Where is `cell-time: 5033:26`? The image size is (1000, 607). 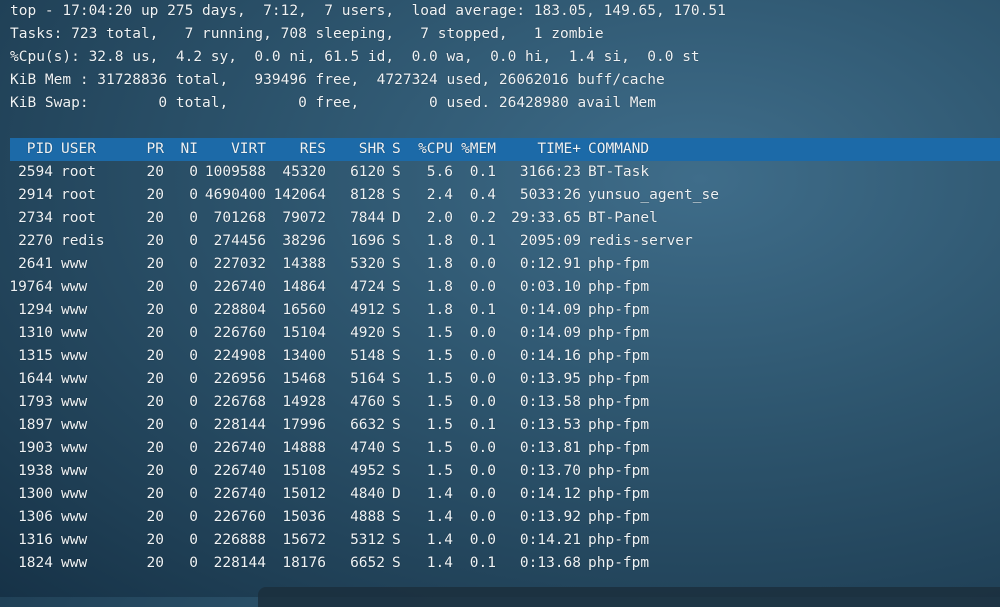
cell-time: 5033:26 is located at coordinates (550, 195).